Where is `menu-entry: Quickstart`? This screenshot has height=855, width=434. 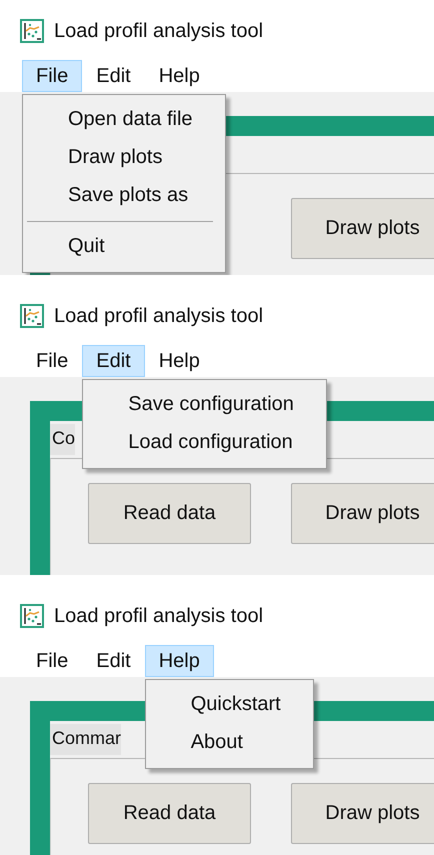
menu-entry: Quickstart is located at coordinates (224, 705).